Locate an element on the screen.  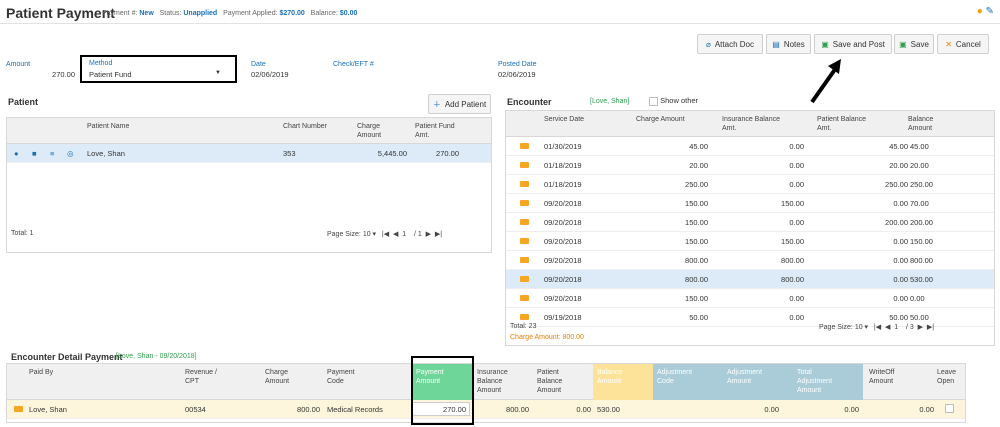
table-row: 09/20/2018 800.00 800.00 0.00 530.00 is located at coordinates (750, 279).